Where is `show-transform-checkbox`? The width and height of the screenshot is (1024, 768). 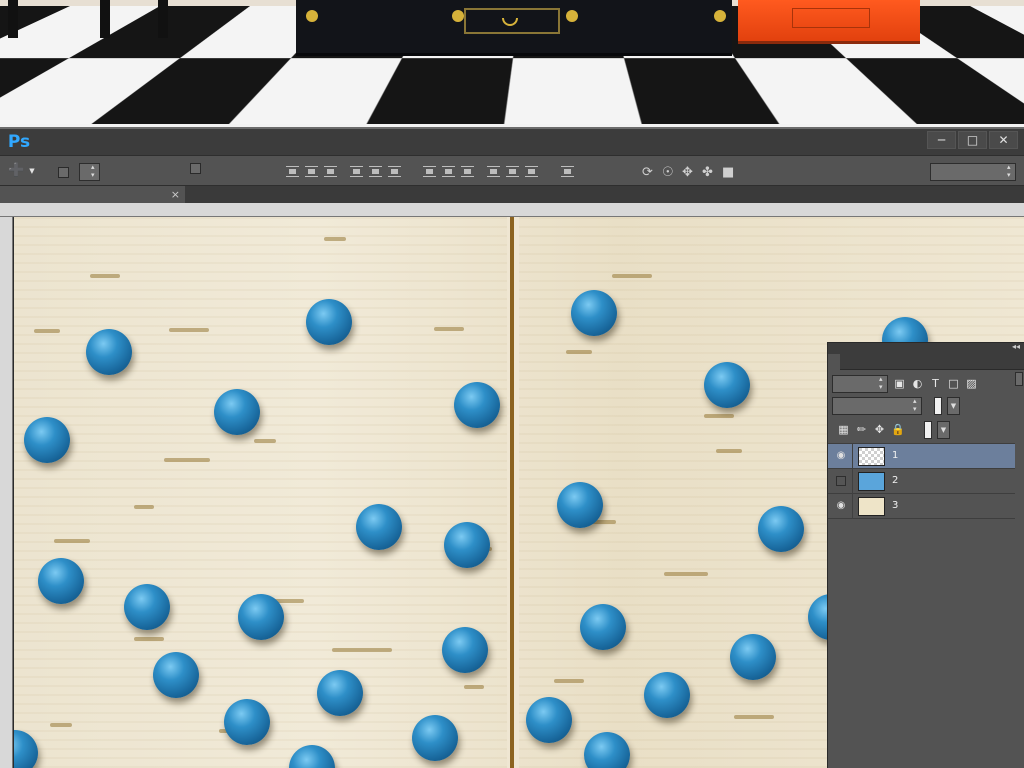 show-transform-checkbox is located at coordinates (195, 168).